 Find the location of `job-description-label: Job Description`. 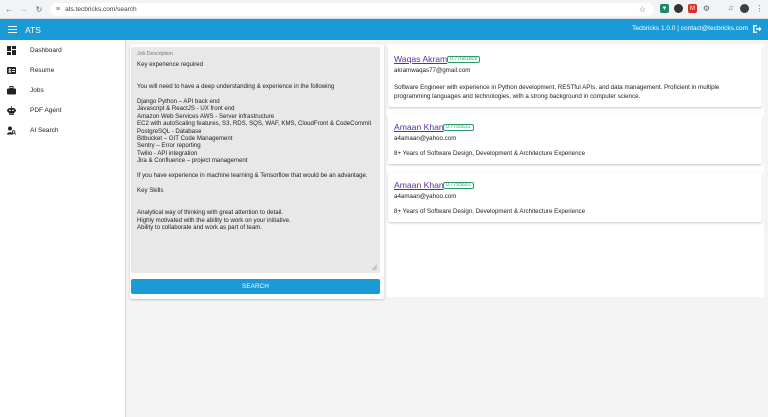

job-description-label: Job Description is located at coordinates (155, 54).